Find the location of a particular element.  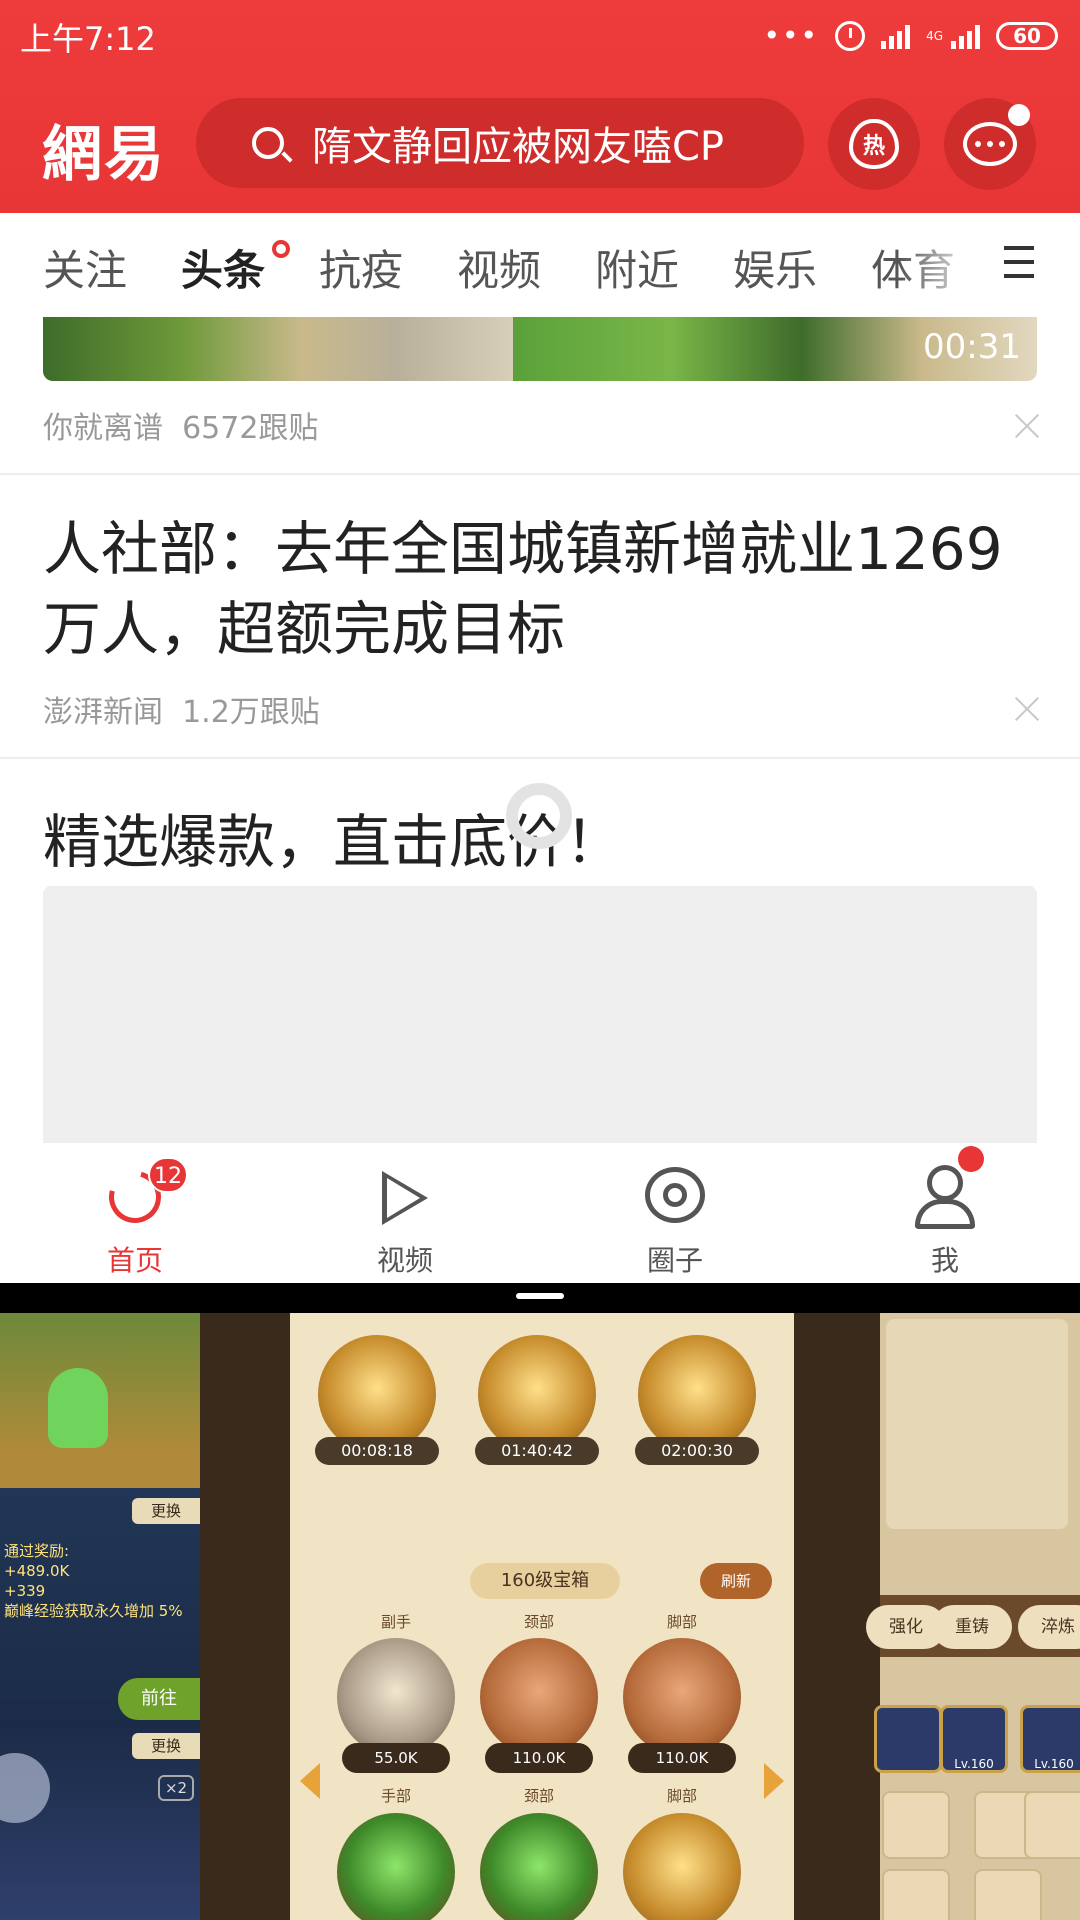

tab-nearby: 附近 is located at coordinates (637, 267).